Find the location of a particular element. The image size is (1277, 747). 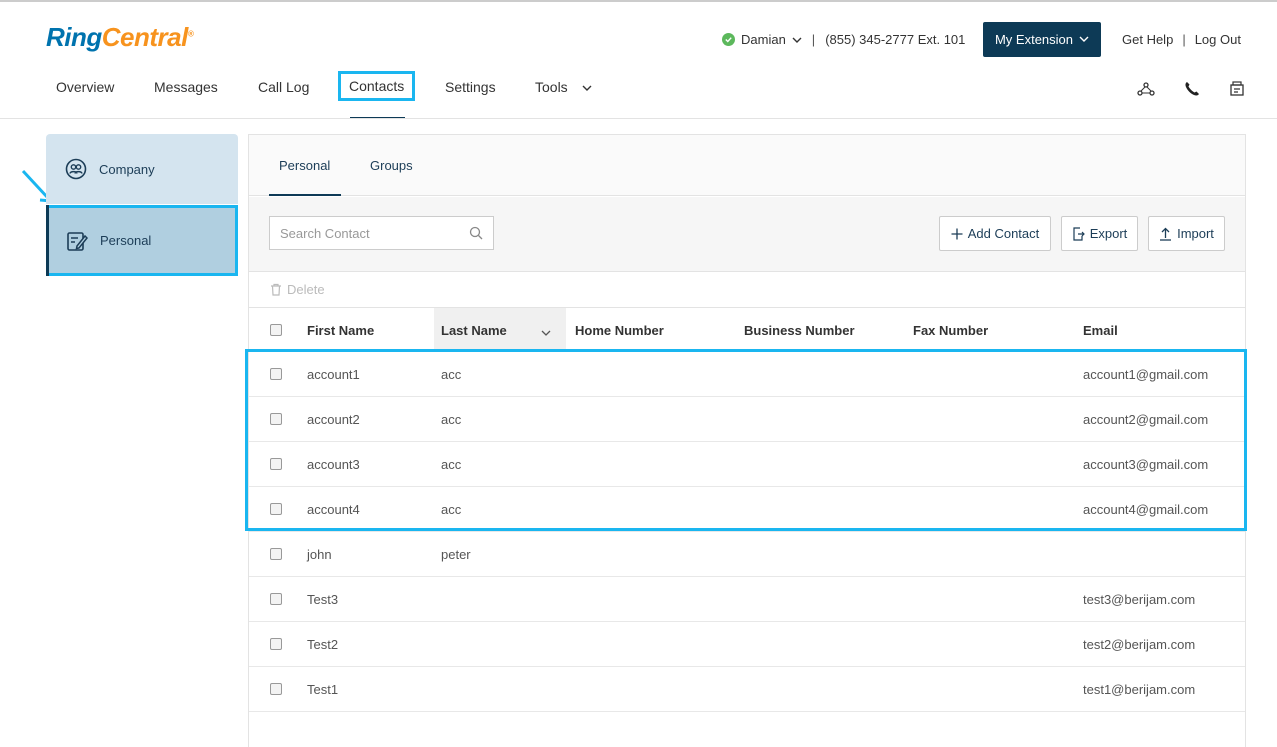

column-home-number: Home Number is located at coordinates (619, 330).